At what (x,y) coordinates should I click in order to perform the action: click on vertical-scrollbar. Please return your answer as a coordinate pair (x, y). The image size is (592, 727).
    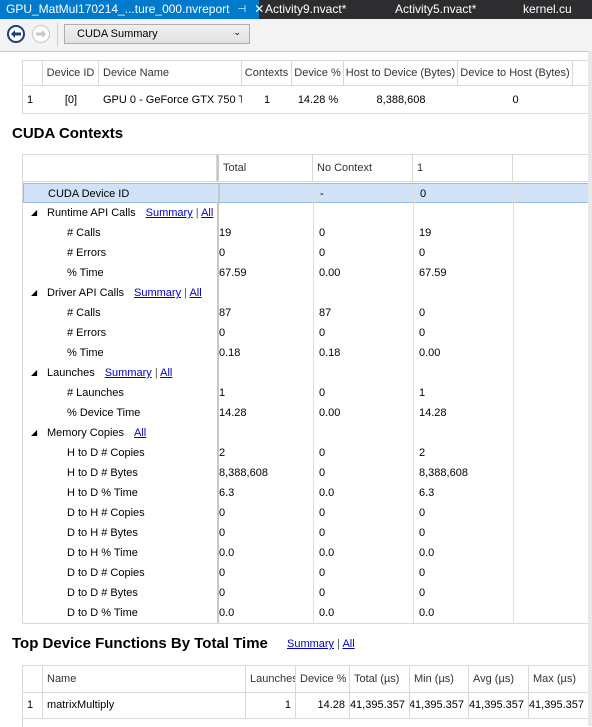
    Looking at the image, I should click on (590, 388).